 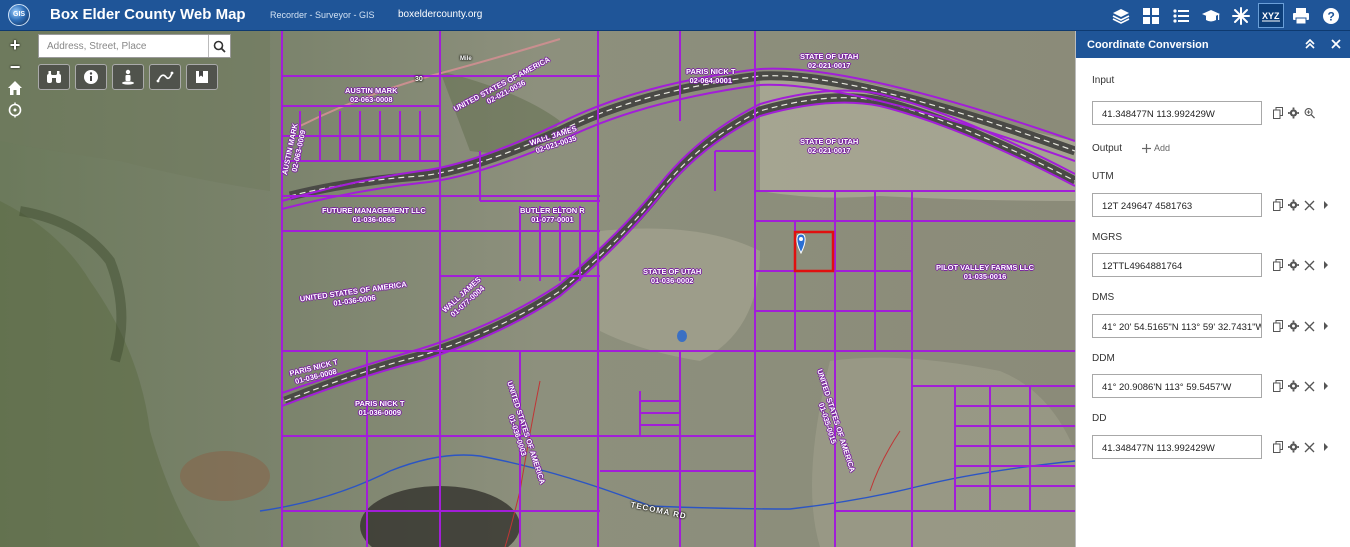 What do you see at coordinates (124, 46) in the screenshot?
I see `search-input` at bounding box center [124, 46].